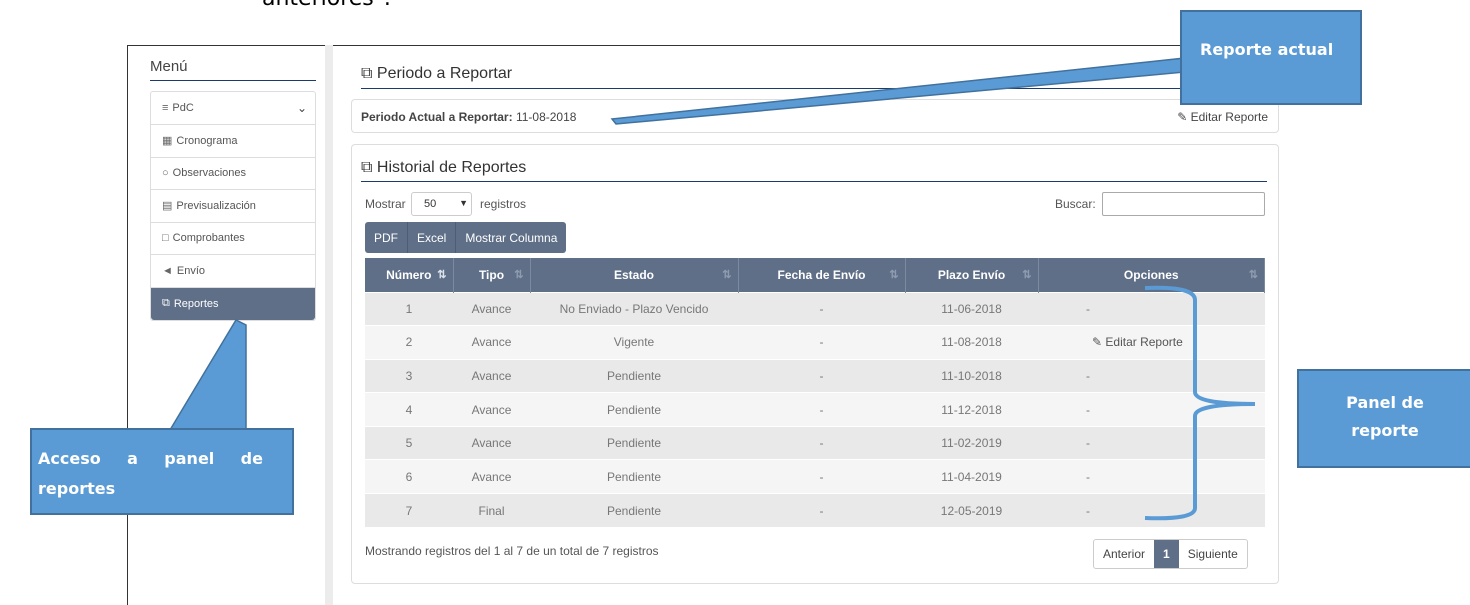 This screenshot has height=605, width=1470. I want to click on historial-section-title: ⧉ Historial de Reportes, so click(444, 167).